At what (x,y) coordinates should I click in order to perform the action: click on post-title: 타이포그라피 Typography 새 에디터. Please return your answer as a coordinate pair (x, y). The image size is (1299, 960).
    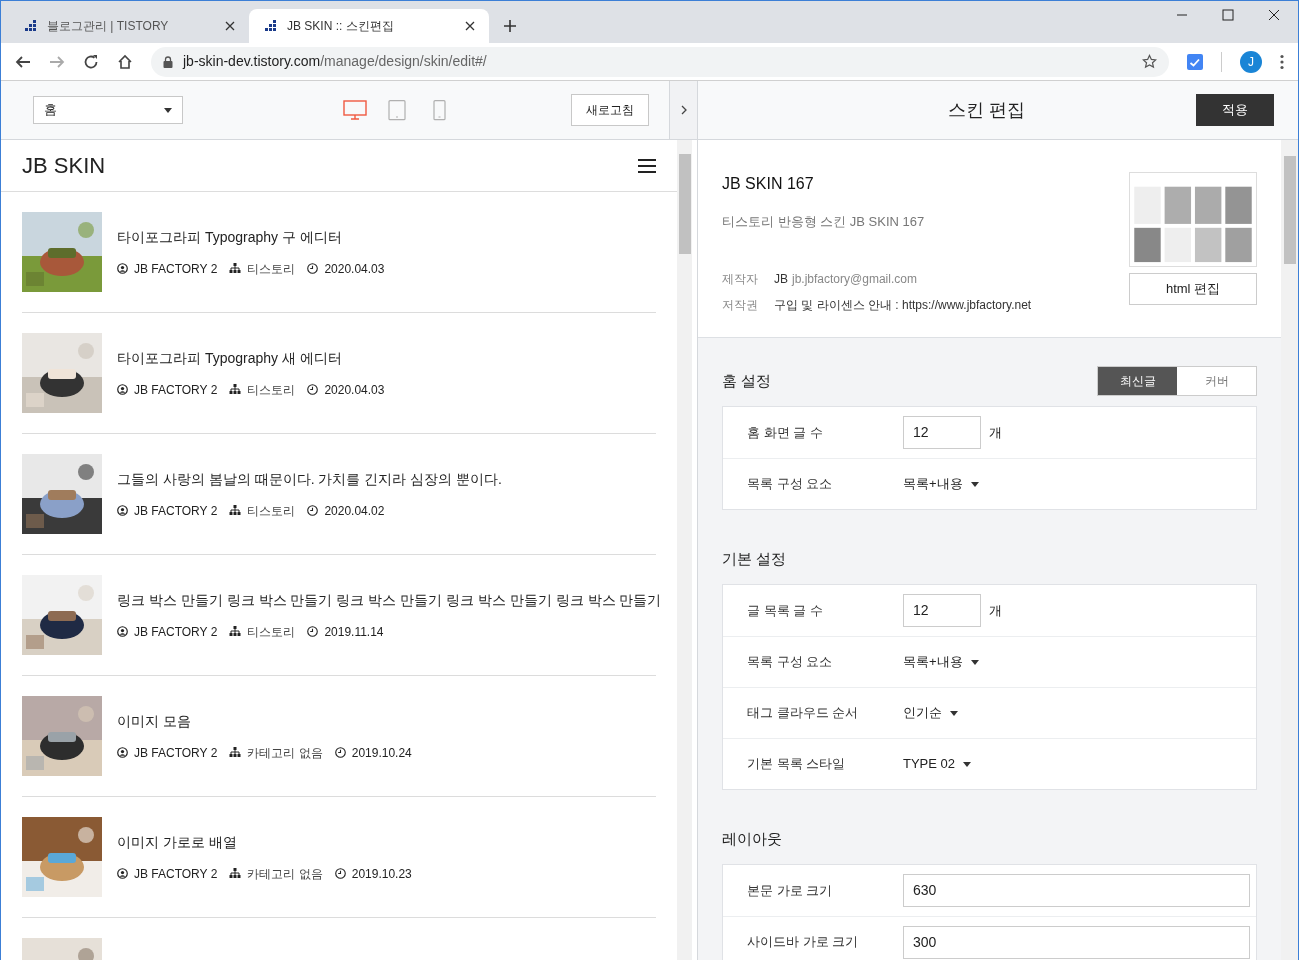
    Looking at the image, I should click on (251, 358).